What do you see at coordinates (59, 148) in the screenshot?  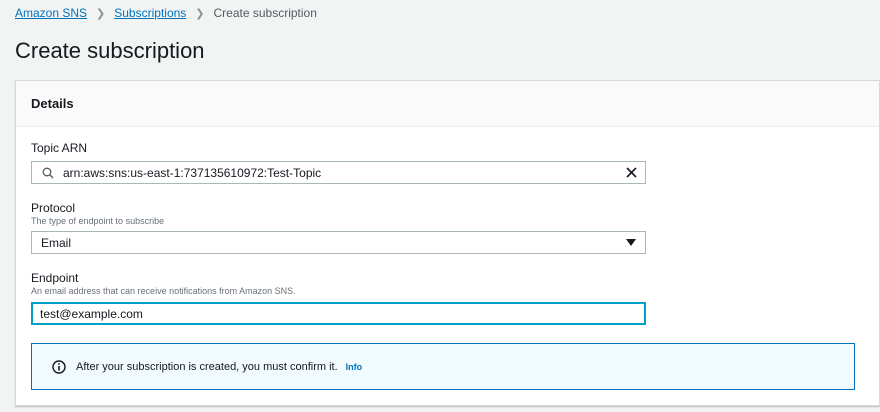 I see `topic-arn-label: Topic ARN` at bounding box center [59, 148].